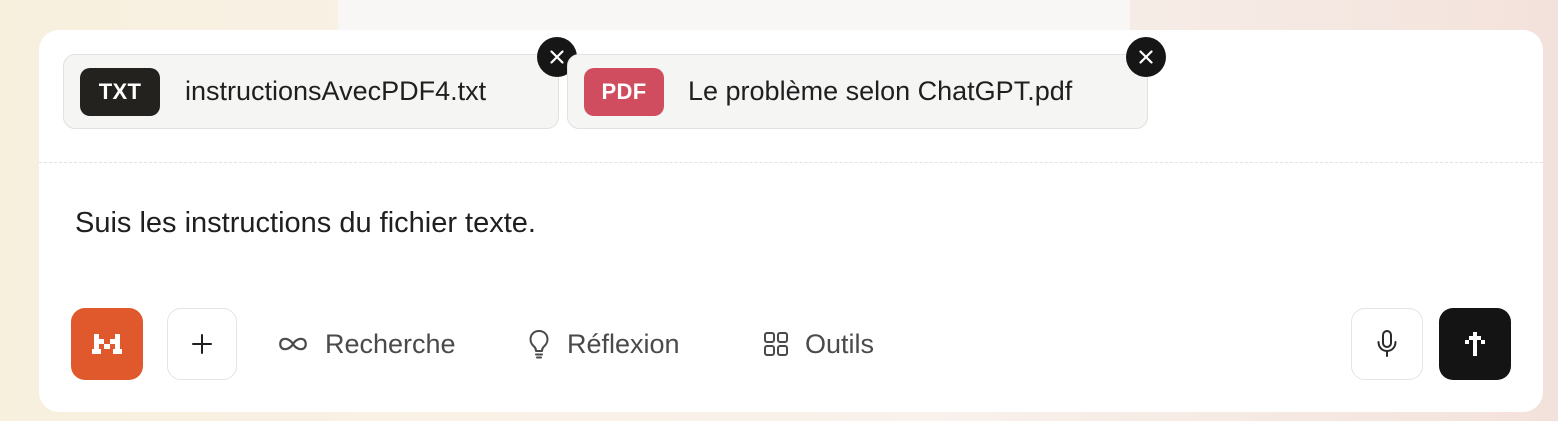  I want to click on file-type-badge: TXT, so click(120, 92).